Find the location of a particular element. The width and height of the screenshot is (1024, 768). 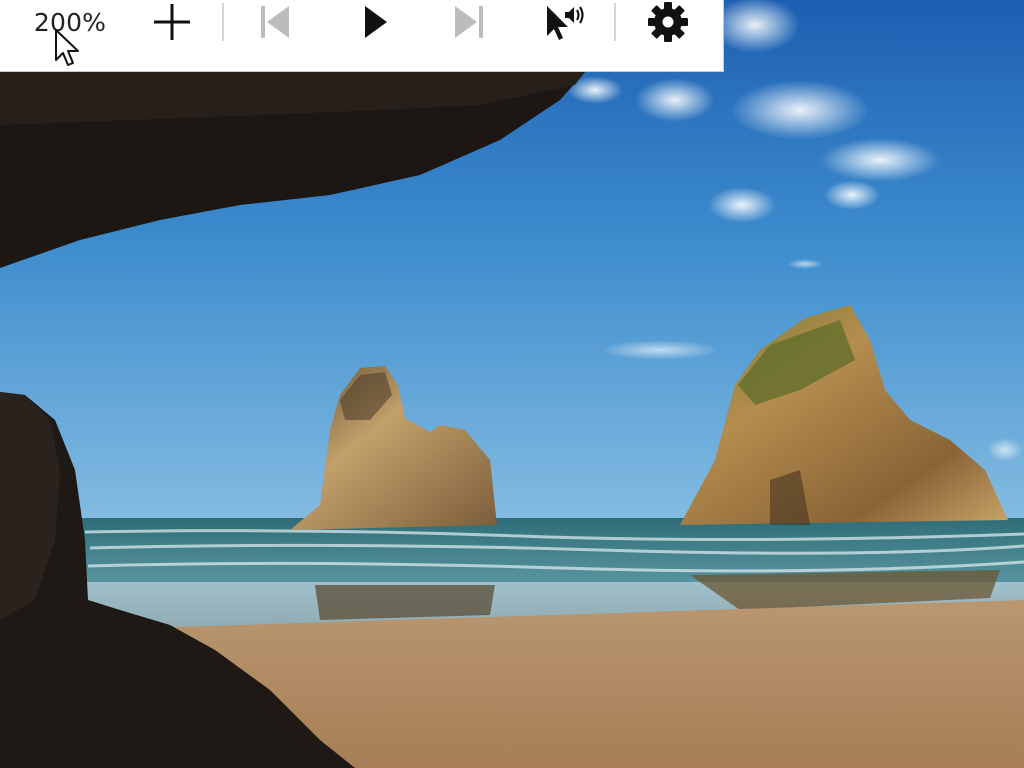

pointer-speaker-icon is located at coordinates (565, 23).